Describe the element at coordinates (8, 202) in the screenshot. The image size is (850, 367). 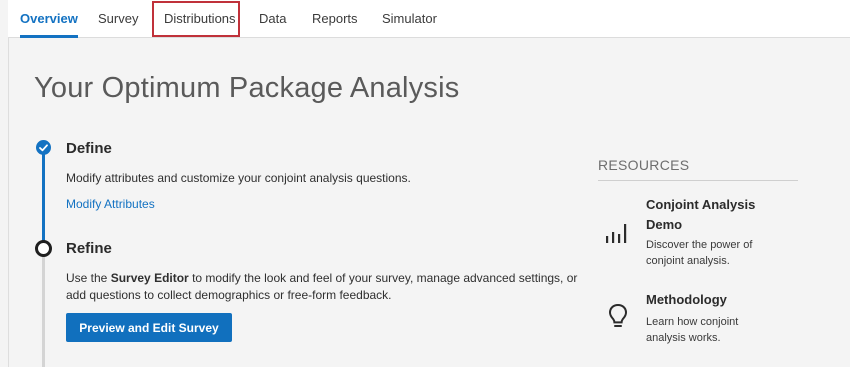
I see `content-left-border` at that location.